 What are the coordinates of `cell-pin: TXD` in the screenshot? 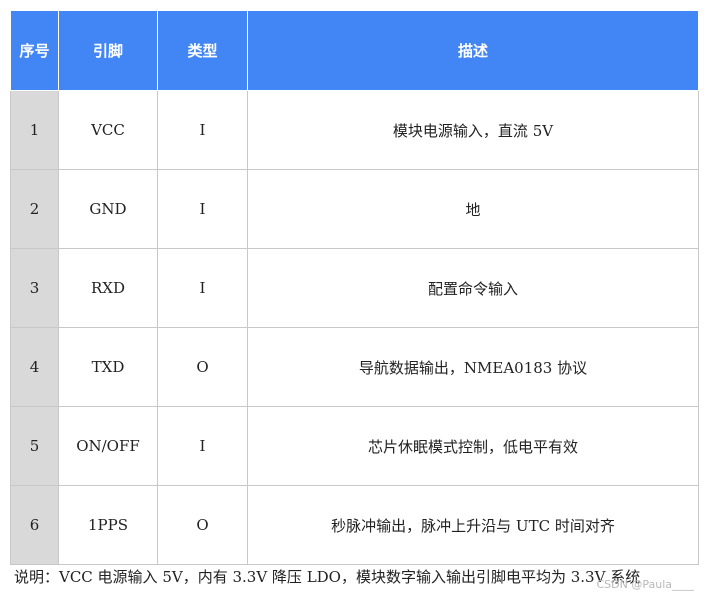 It's located at (108, 367).